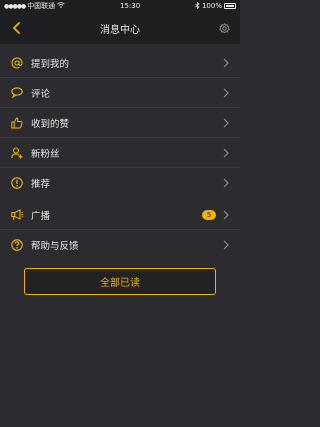  What do you see at coordinates (61, 6) in the screenshot?
I see `wifi-icon` at bounding box center [61, 6].